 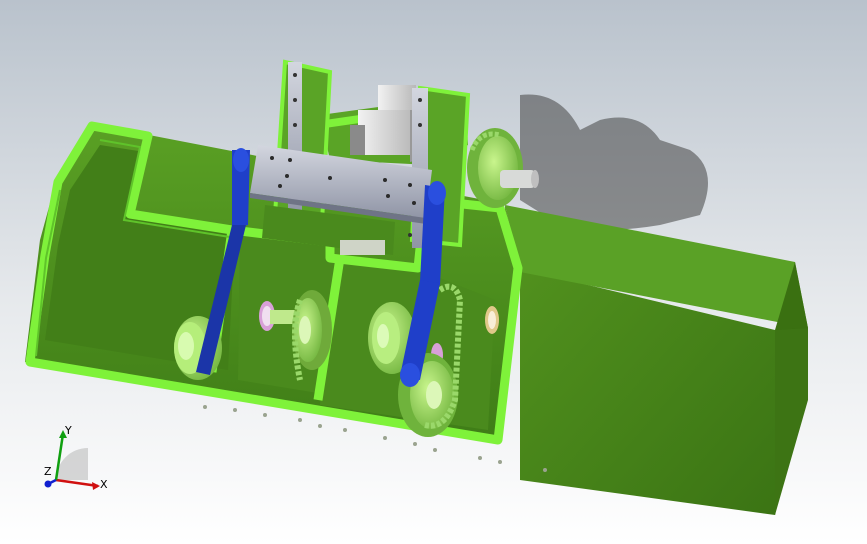 What do you see at coordinates (614, 162) in the screenshot?
I see `model-shadow` at bounding box center [614, 162].